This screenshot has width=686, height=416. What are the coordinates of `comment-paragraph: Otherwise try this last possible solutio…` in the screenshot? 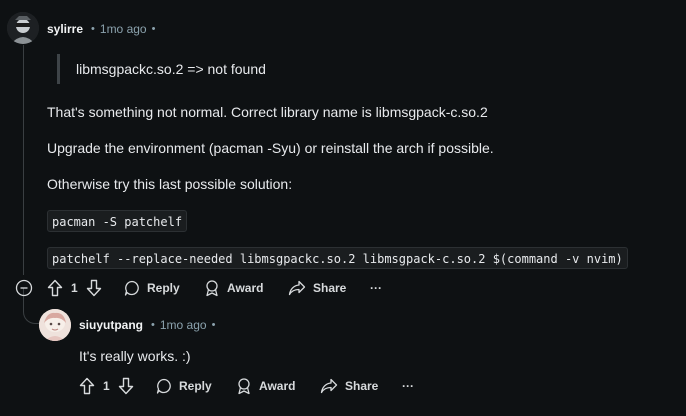 It's located at (170, 184).